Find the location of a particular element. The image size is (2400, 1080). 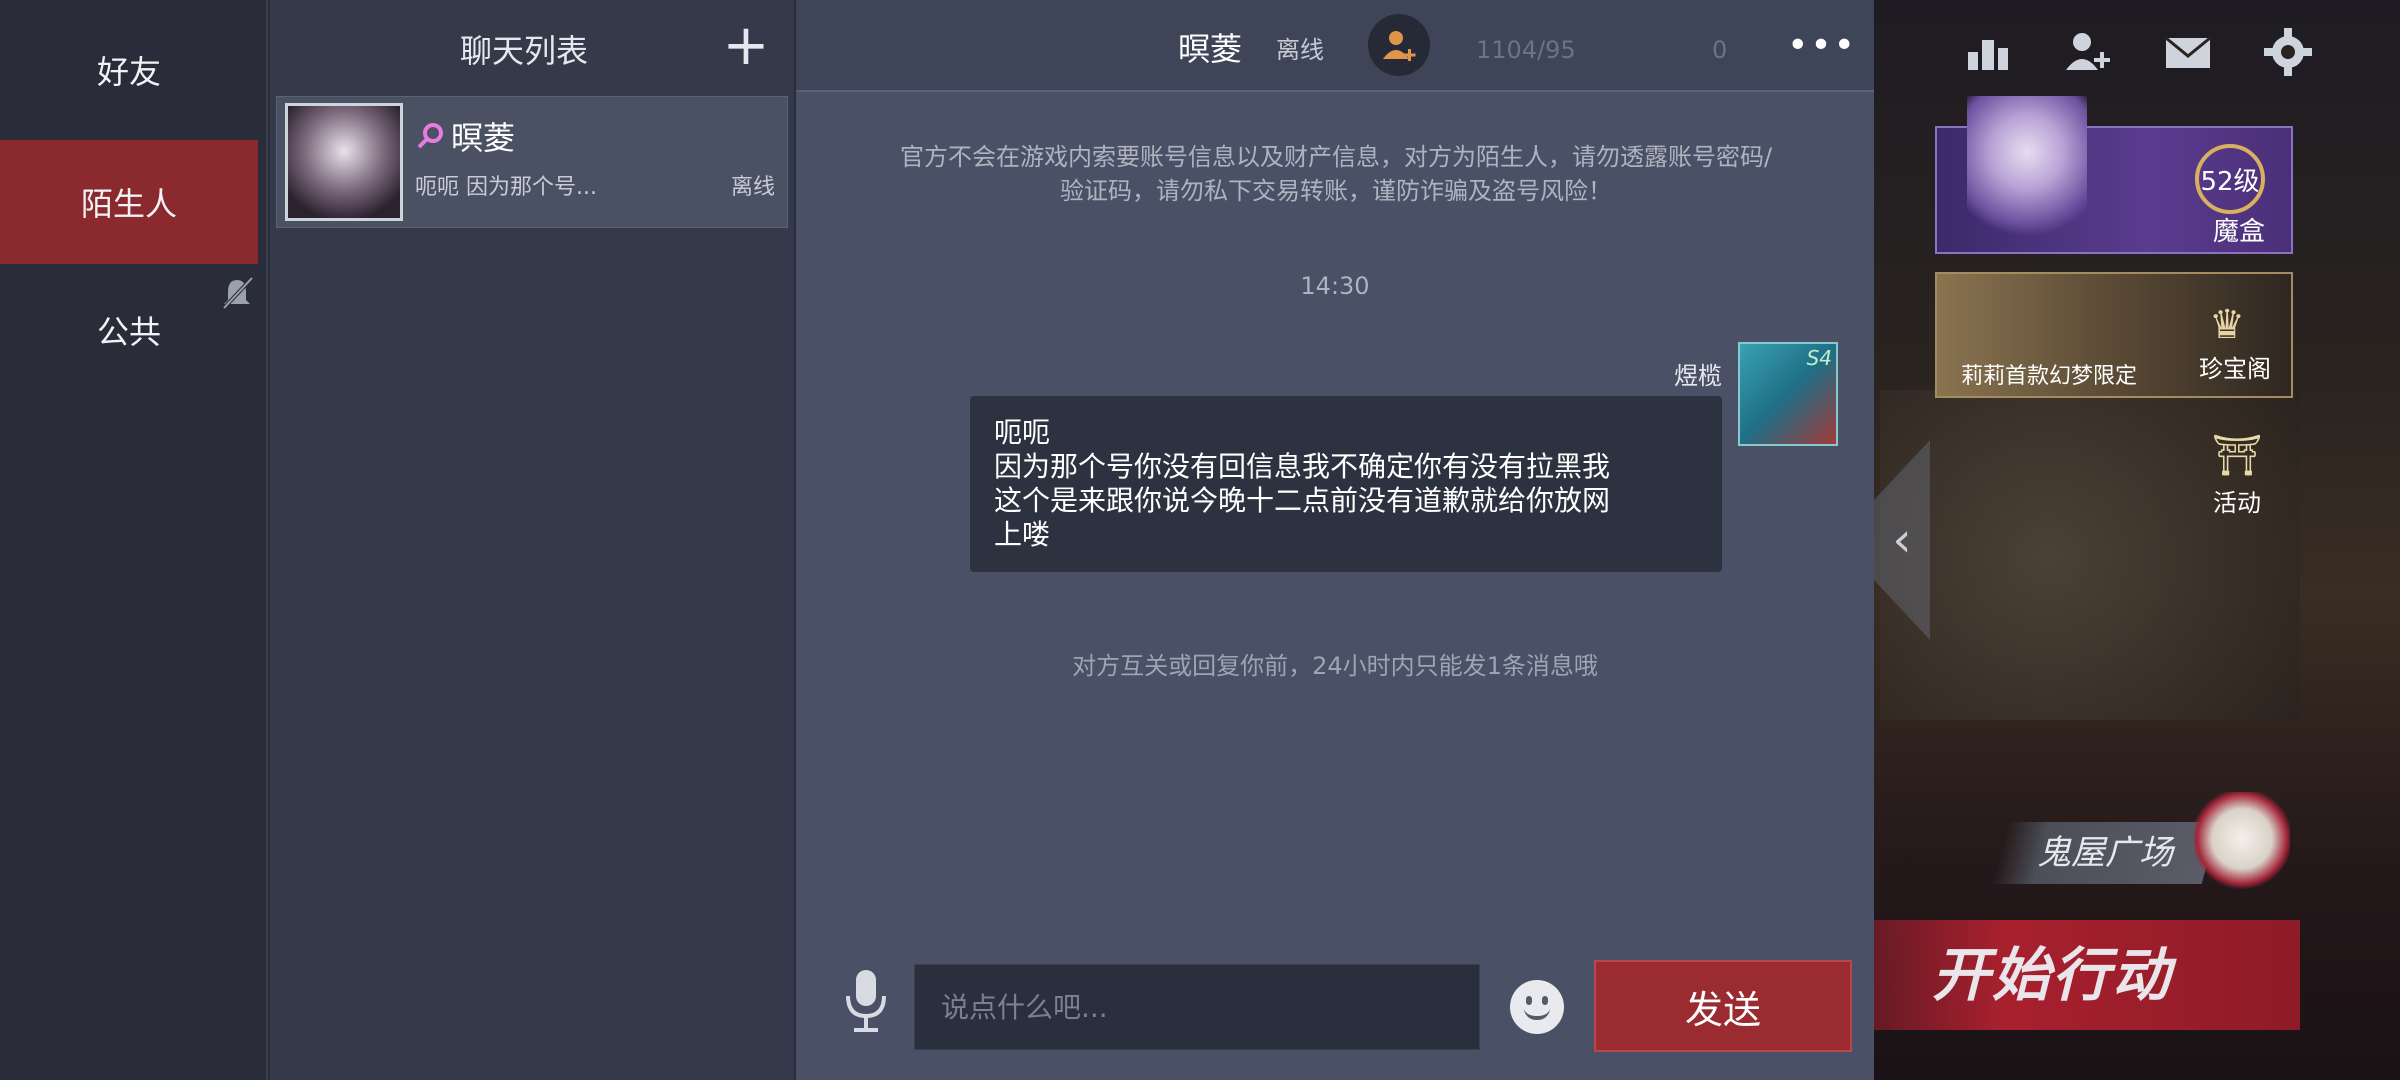

background-stat: 1104/95 is located at coordinates (1526, 50).